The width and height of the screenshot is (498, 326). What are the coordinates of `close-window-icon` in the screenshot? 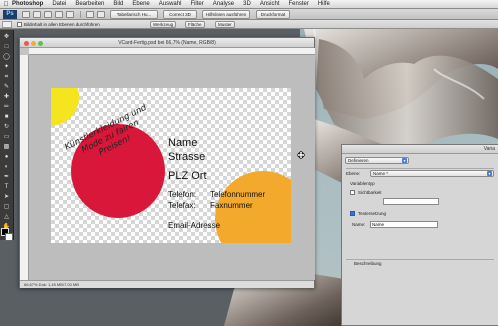 It's located at (26, 43).